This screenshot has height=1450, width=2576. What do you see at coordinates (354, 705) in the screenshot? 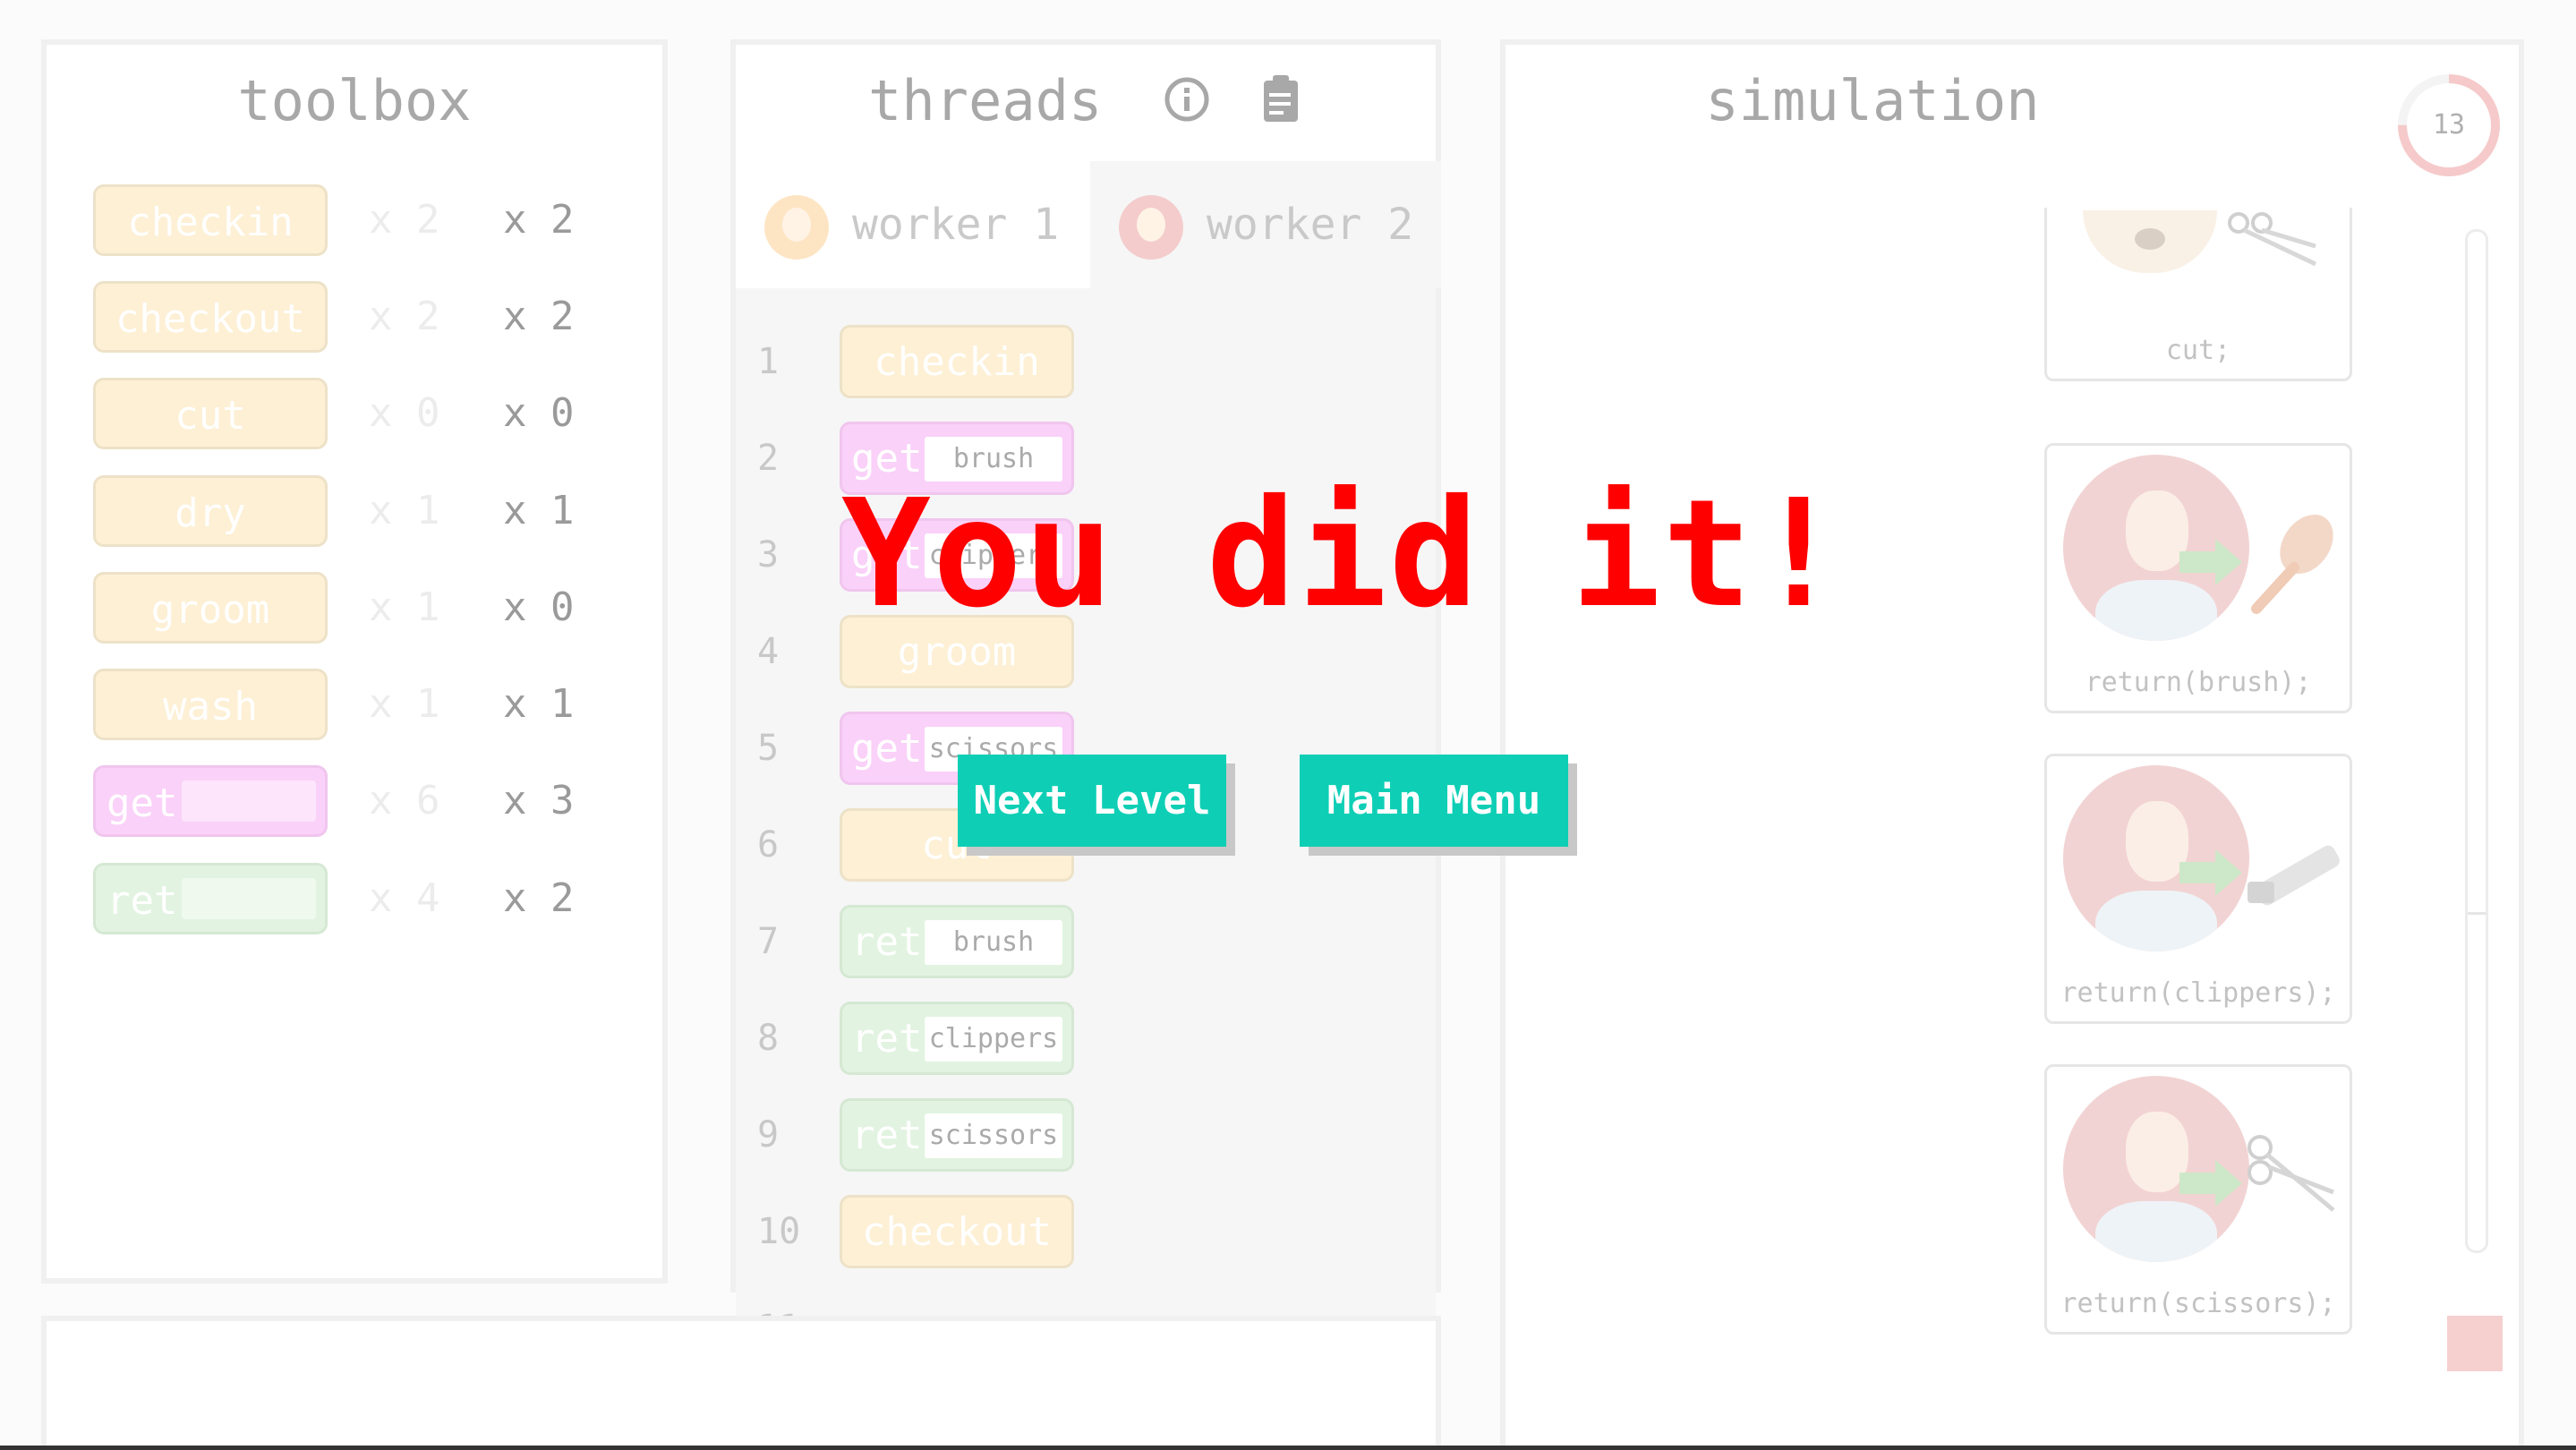
I see `toolbox-item-wash: wash x 1 x 1` at bounding box center [354, 705].